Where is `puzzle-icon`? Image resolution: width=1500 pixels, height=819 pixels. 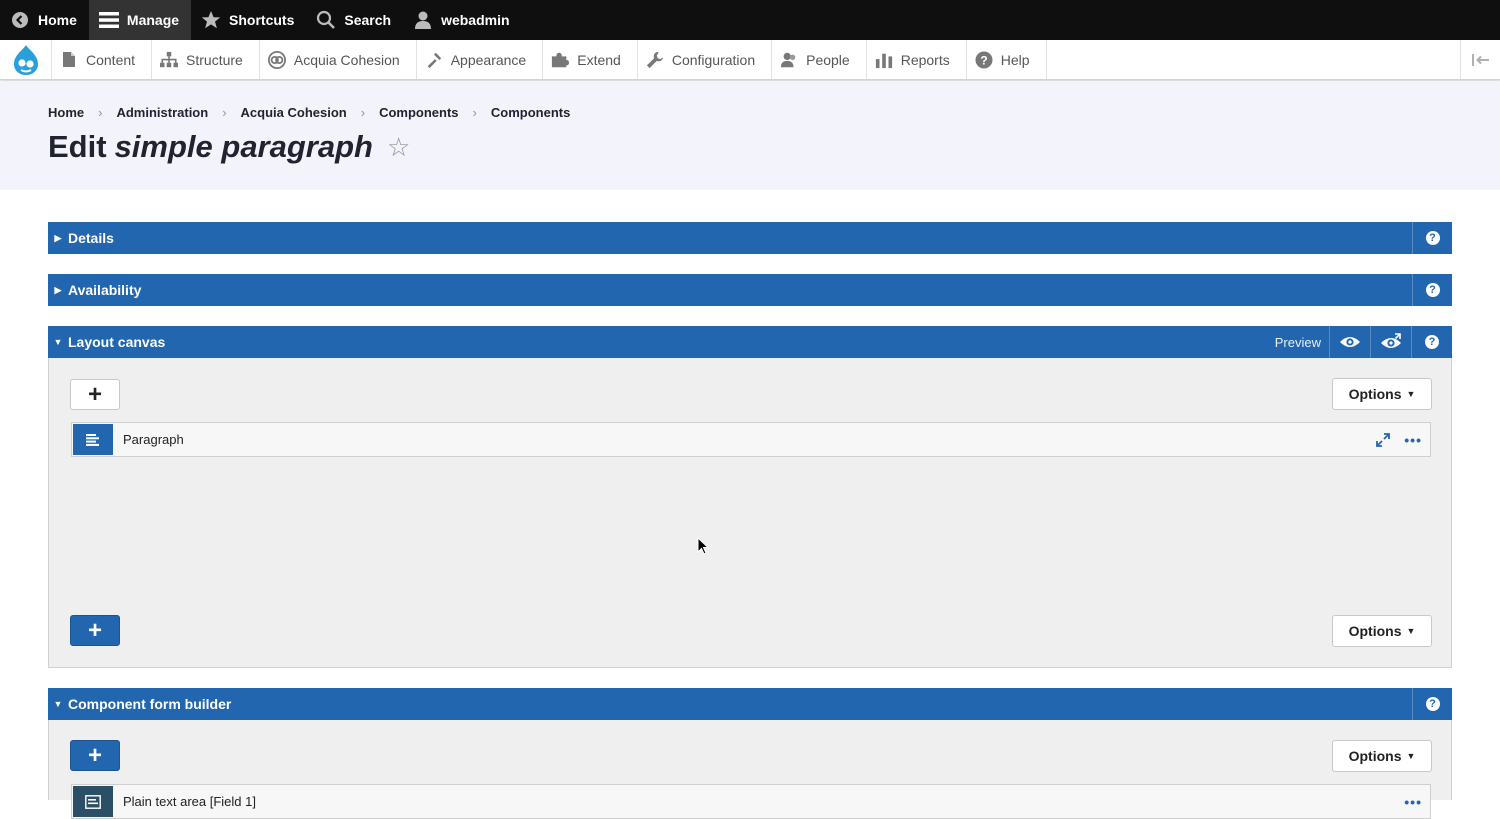
puzzle-icon is located at coordinates (560, 60).